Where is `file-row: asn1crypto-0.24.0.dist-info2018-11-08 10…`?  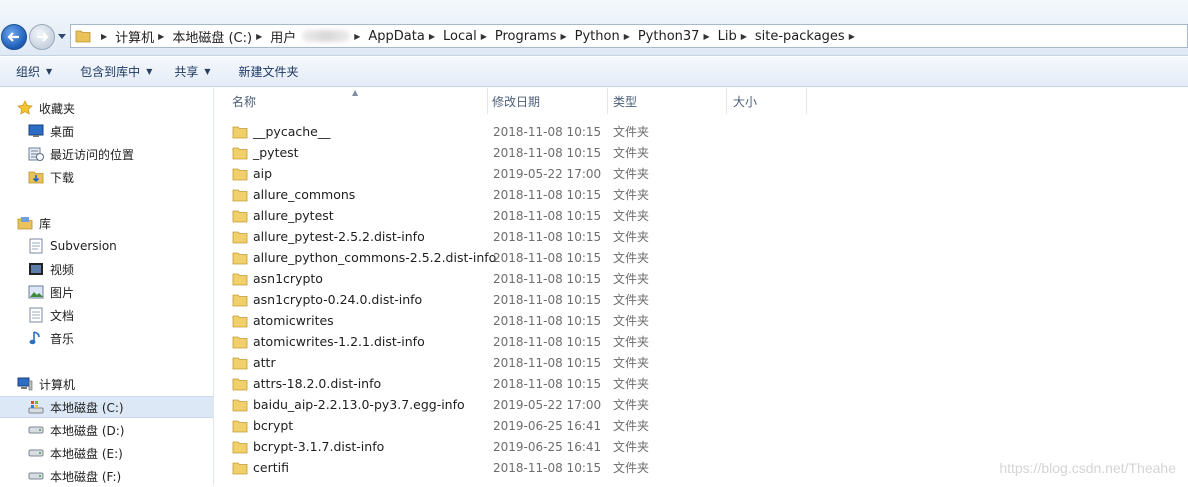
file-row: asn1crypto-0.24.0.dist-info2018-11-08 10… is located at coordinates (452, 299).